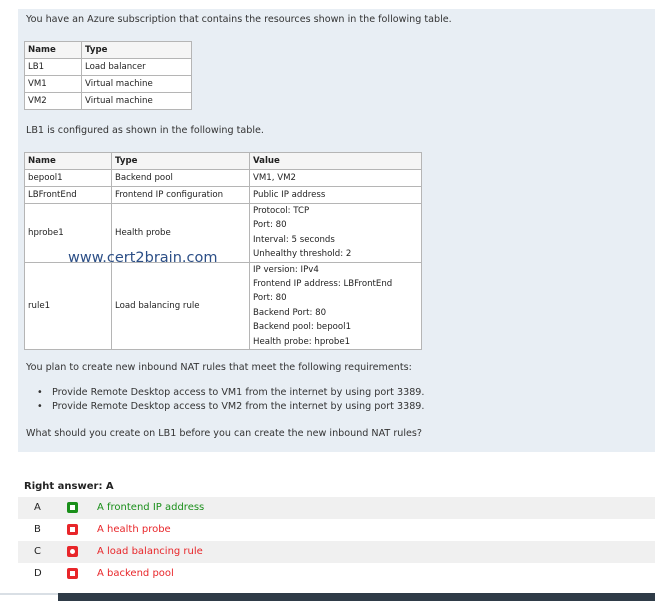  What do you see at coordinates (68, 178) in the screenshot?
I see `table-cell: bepool1` at bounding box center [68, 178].